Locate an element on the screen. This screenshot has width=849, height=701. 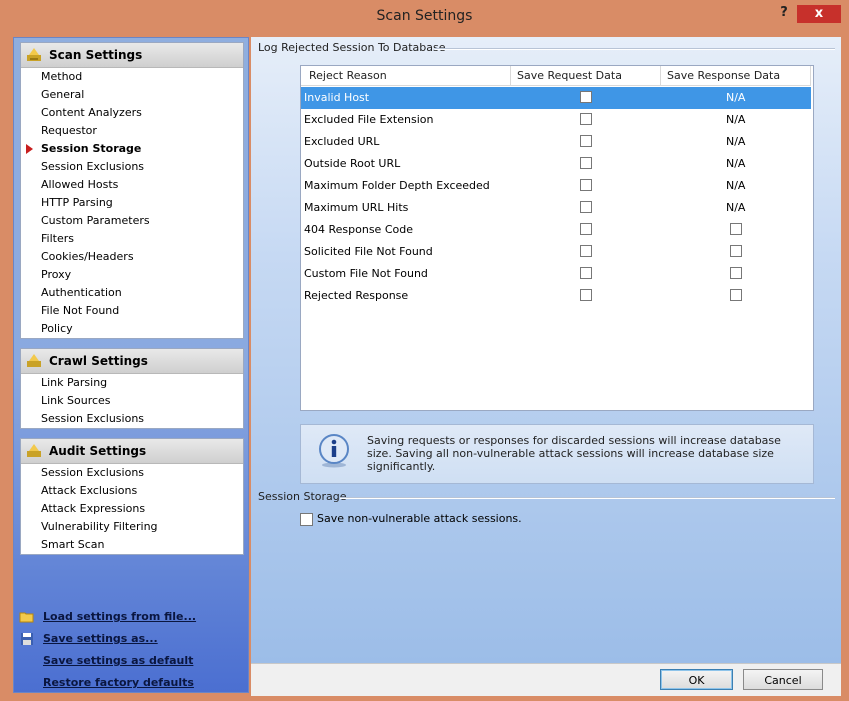
save-settings-default-link: Save settings as default is located at coordinates (106, 661).